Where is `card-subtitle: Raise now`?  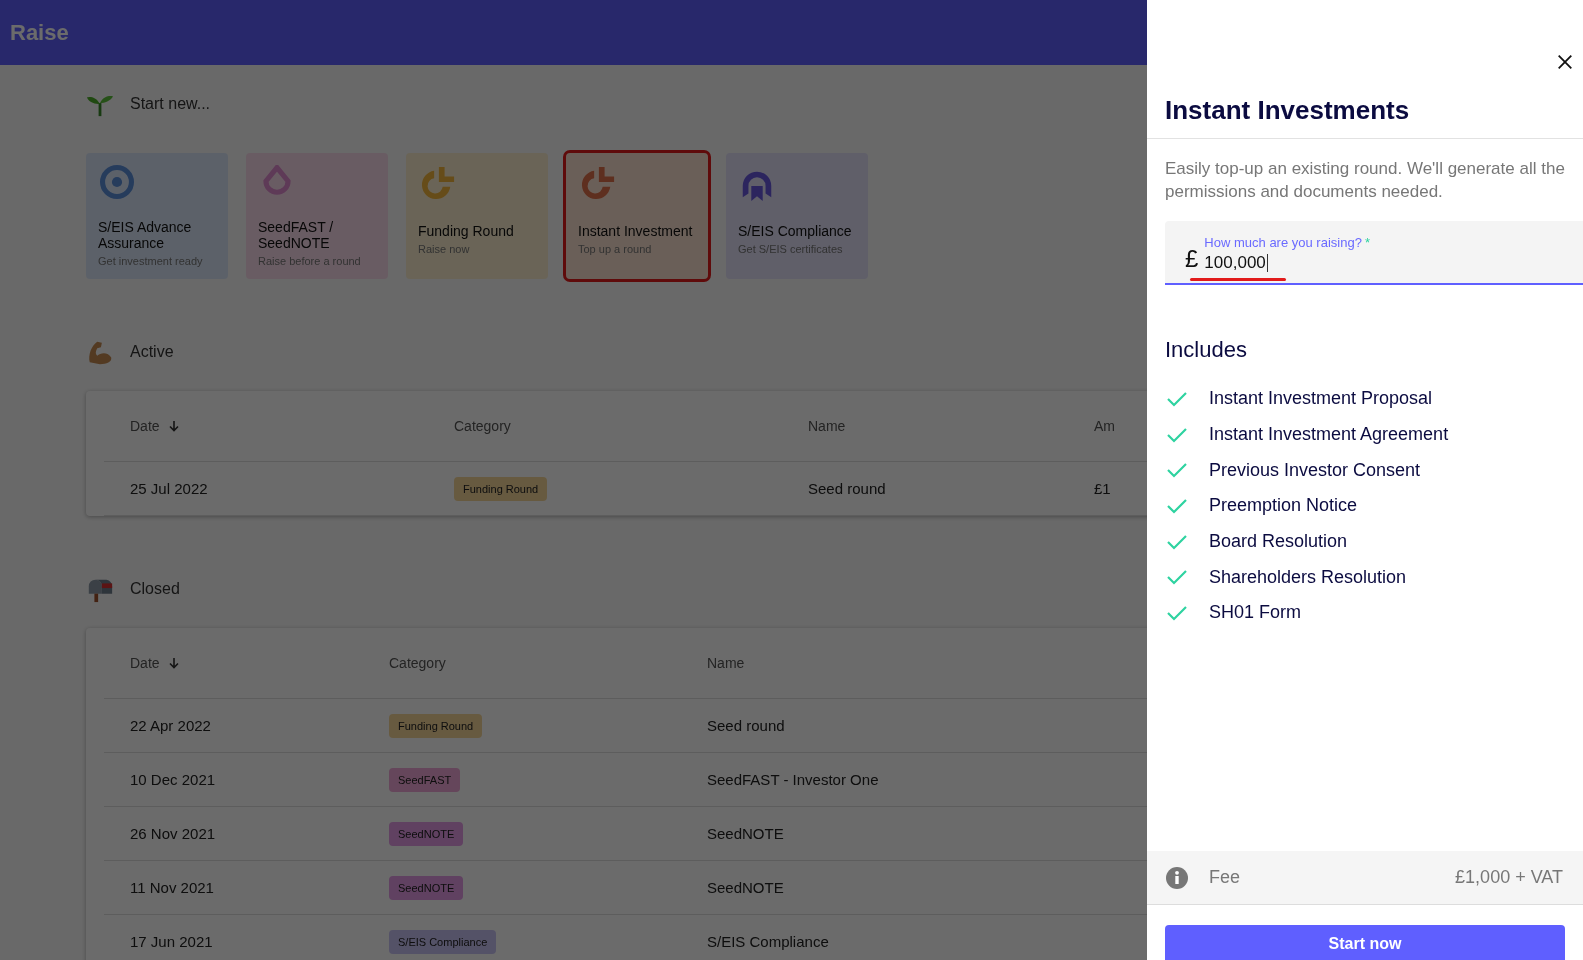
card-subtitle: Raise now is located at coordinates (444, 249).